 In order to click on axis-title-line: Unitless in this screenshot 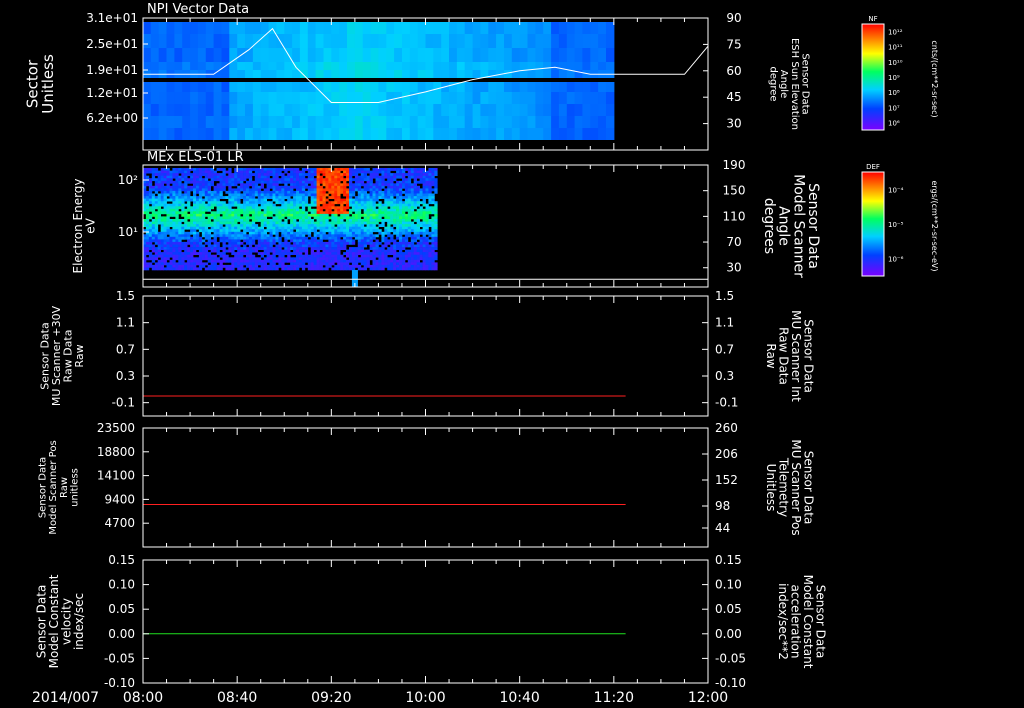, I will do `click(48, 84)`.